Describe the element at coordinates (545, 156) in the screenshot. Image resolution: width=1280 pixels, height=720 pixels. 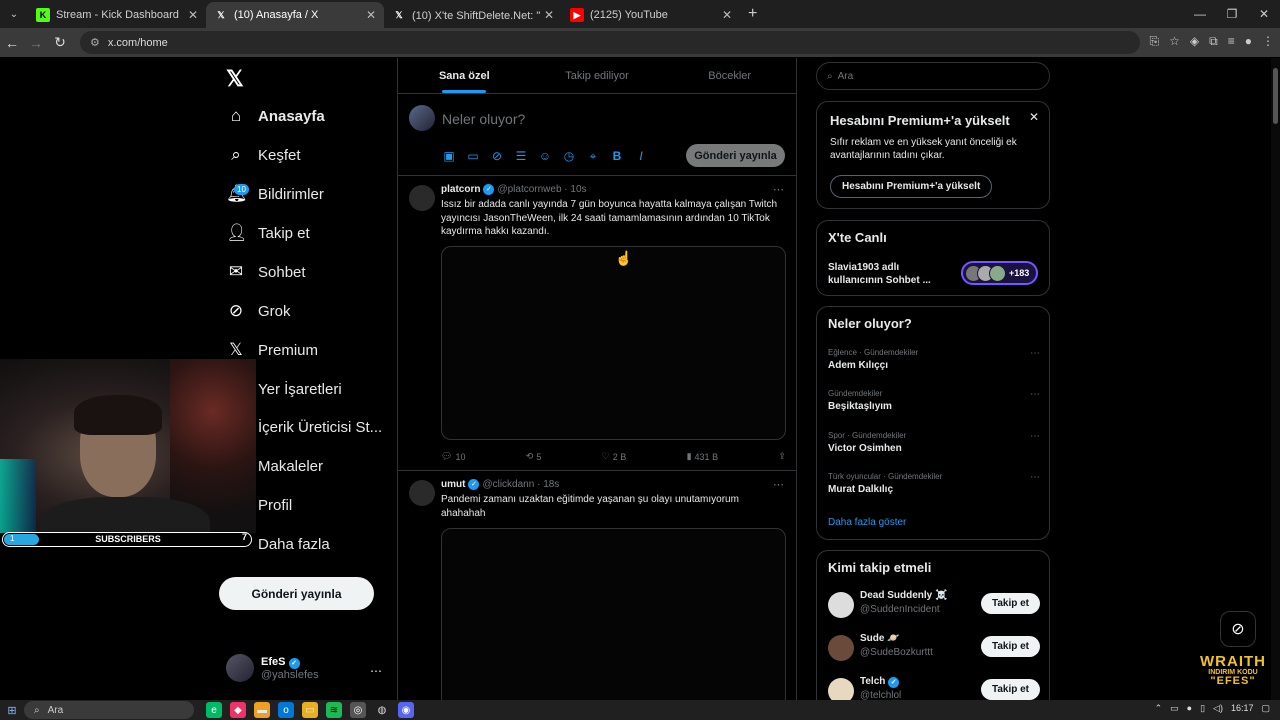
I see `emoji-icon: ☺` at that location.